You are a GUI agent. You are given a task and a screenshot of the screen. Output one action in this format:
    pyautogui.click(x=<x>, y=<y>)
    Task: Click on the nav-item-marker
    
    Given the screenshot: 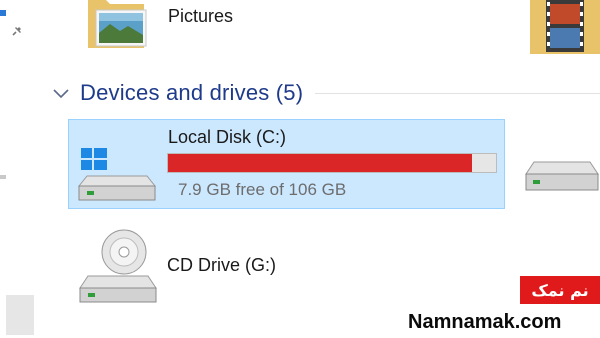 What is the action you would take?
    pyautogui.click(x=3, y=13)
    